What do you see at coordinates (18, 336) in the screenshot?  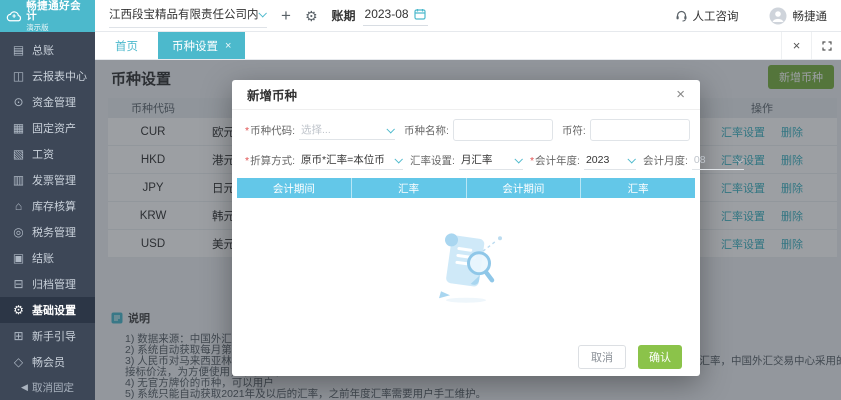 I see `guide-icon: ⊞` at bounding box center [18, 336].